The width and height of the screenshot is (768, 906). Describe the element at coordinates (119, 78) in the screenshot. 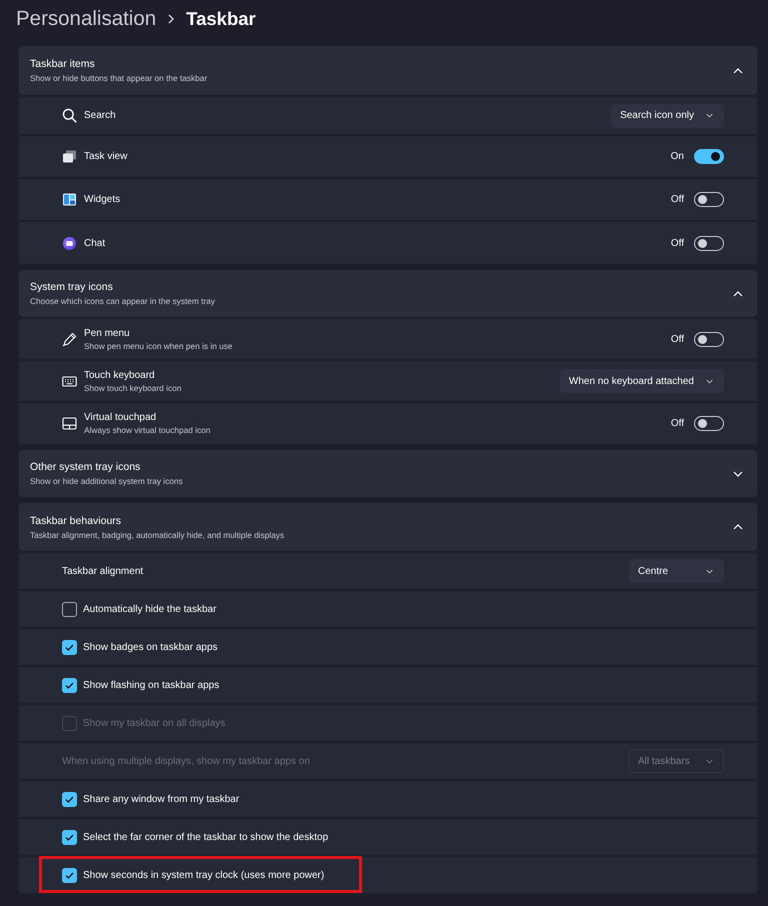

I see `section-subtitle: Show or hide buttons that appear on the taskbar` at that location.